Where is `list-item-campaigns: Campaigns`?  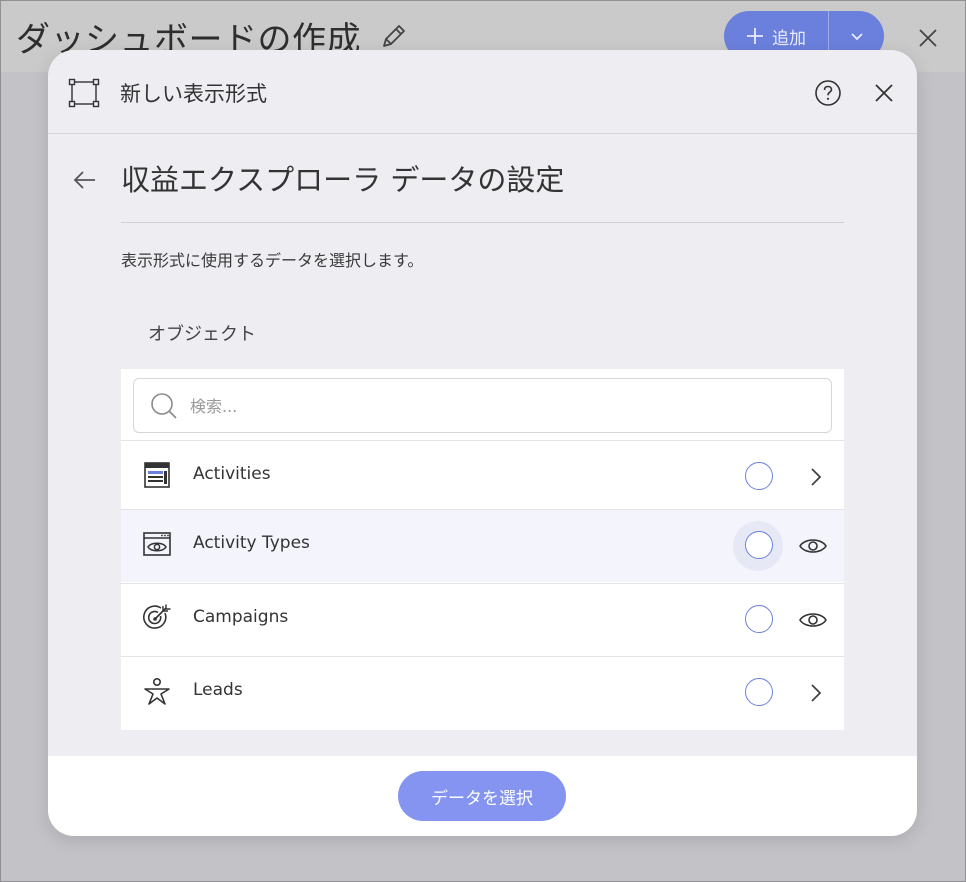 list-item-campaigns: Campaigns is located at coordinates (482, 619).